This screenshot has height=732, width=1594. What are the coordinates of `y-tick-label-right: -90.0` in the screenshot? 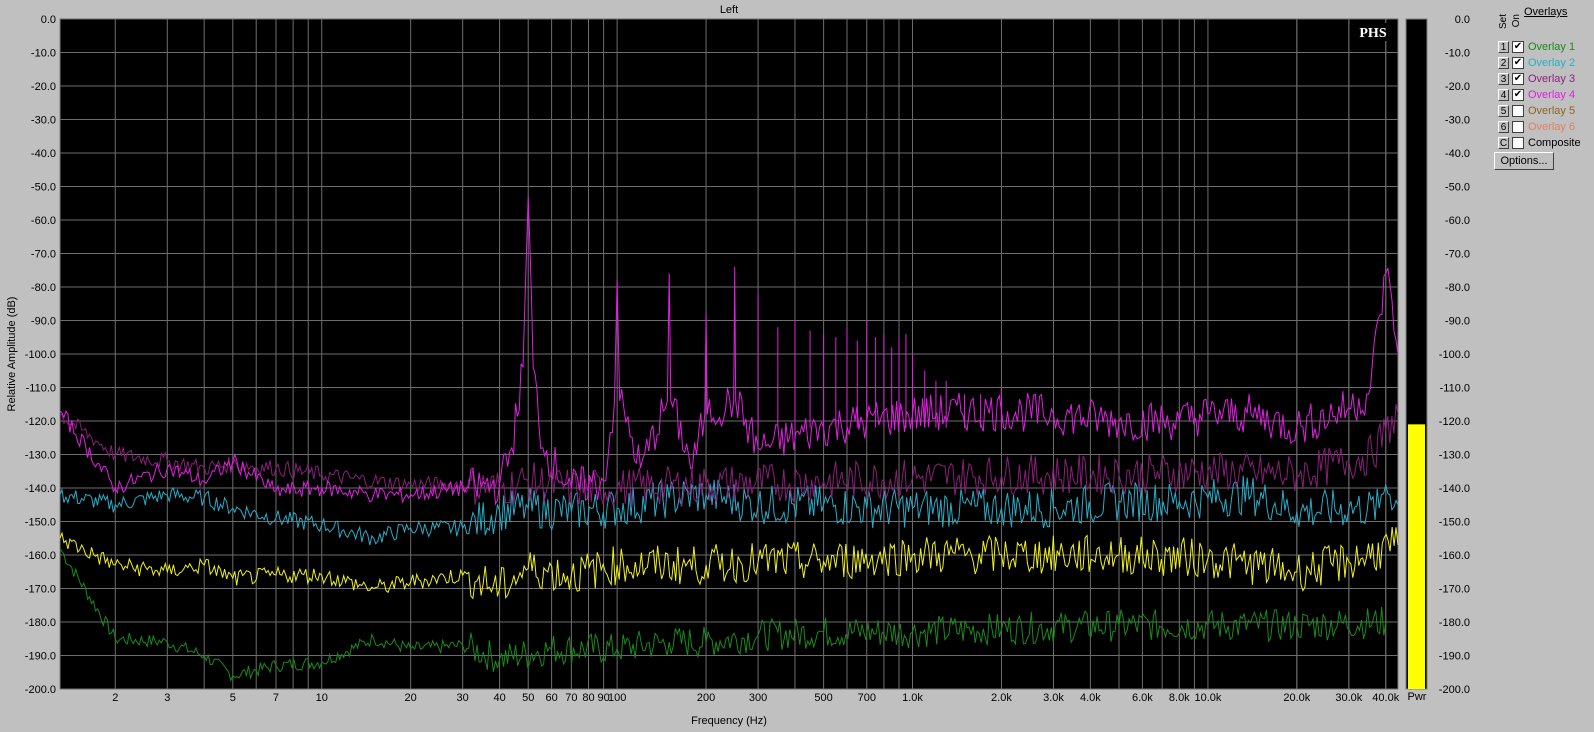 It's located at (1457, 322).